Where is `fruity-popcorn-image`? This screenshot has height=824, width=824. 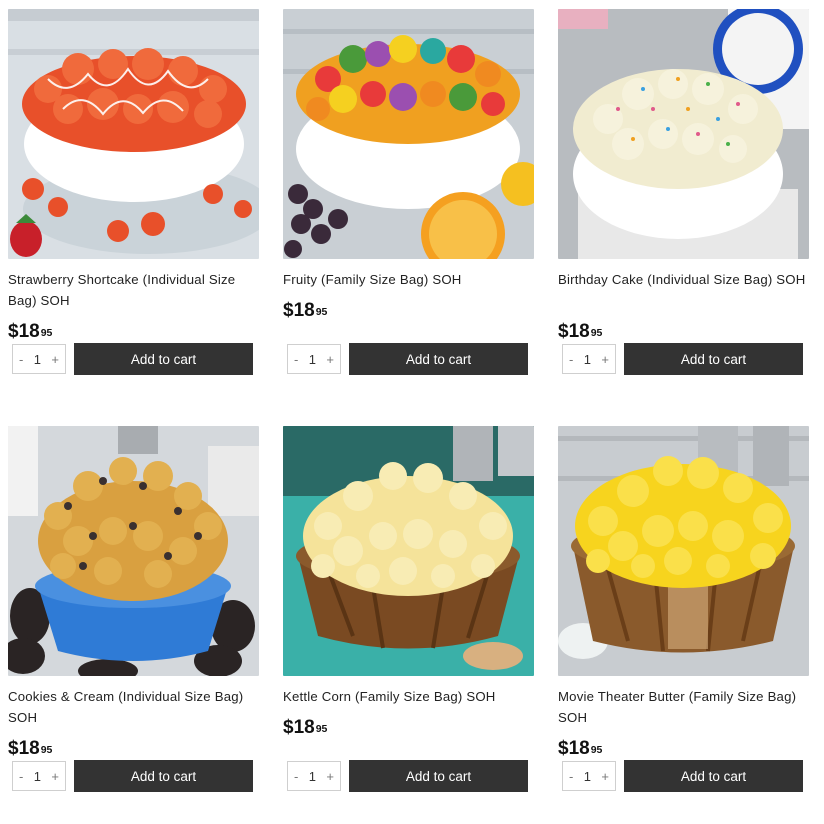
fruity-popcorn-image is located at coordinates (408, 134).